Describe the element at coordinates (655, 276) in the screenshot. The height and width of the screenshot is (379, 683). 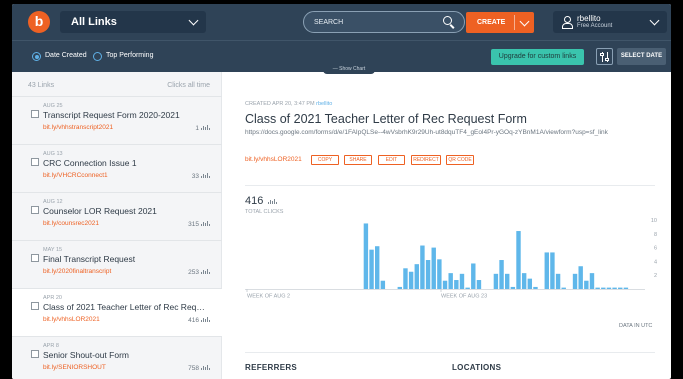
I see `y-tick-label: 2` at that location.